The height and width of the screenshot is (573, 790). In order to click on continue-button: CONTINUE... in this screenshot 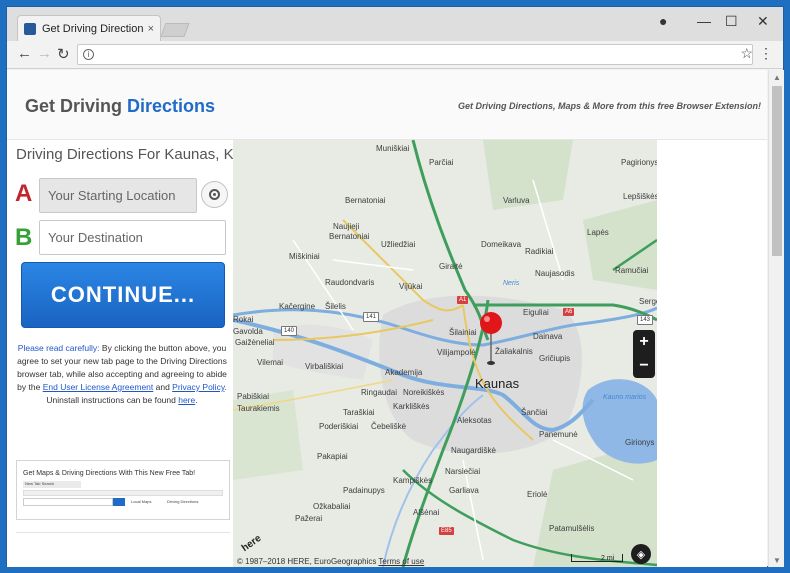, I will do `click(123, 295)`.